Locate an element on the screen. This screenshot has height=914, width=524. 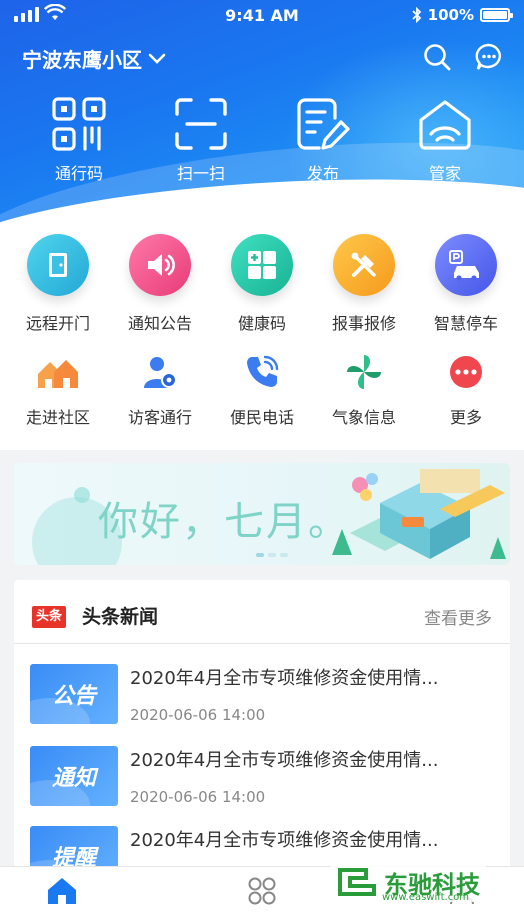
service-smart-parking: 智慧停车 is located at coordinates (466, 284).